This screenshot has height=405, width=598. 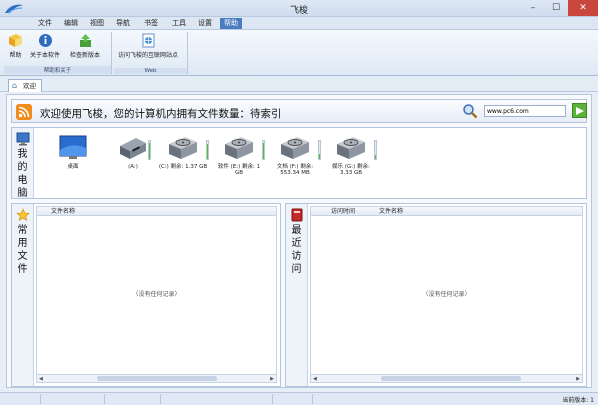 I want to click on my-computer-header: 我 的 电 脑, so click(x=23, y=163).